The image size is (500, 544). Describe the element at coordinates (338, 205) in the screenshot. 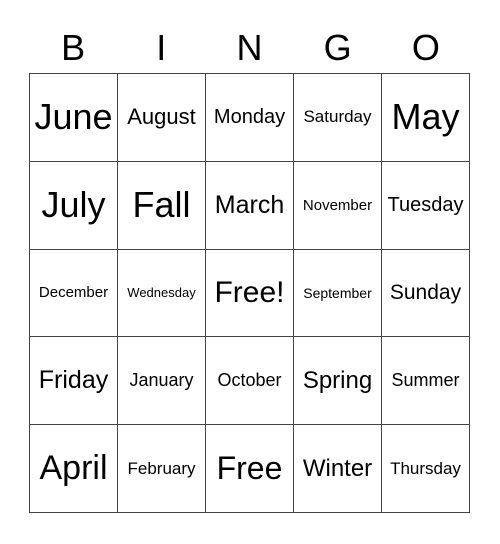

I see `bingo-cell: November` at that location.